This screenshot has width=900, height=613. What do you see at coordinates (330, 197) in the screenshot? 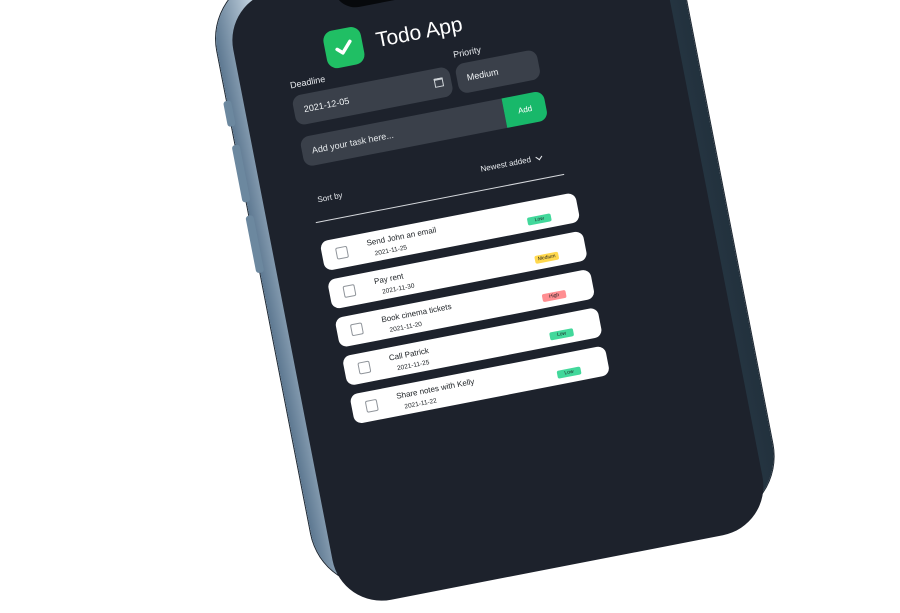
I see `sort-label: Sort by` at bounding box center [330, 197].